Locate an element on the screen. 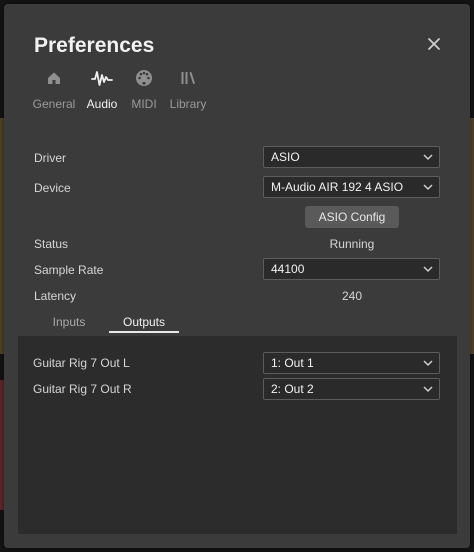  latency-value: 240 is located at coordinates (352, 296).